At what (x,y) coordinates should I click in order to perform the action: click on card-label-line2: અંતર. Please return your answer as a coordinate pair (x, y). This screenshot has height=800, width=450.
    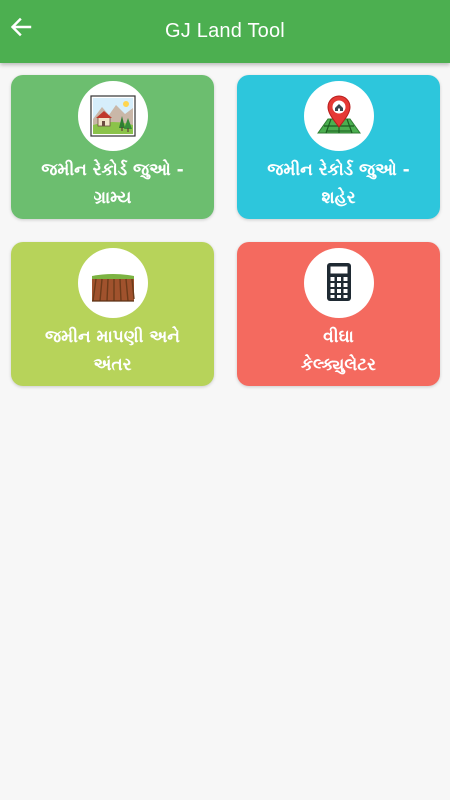
    Looking at the image, I should click on (112, 365).